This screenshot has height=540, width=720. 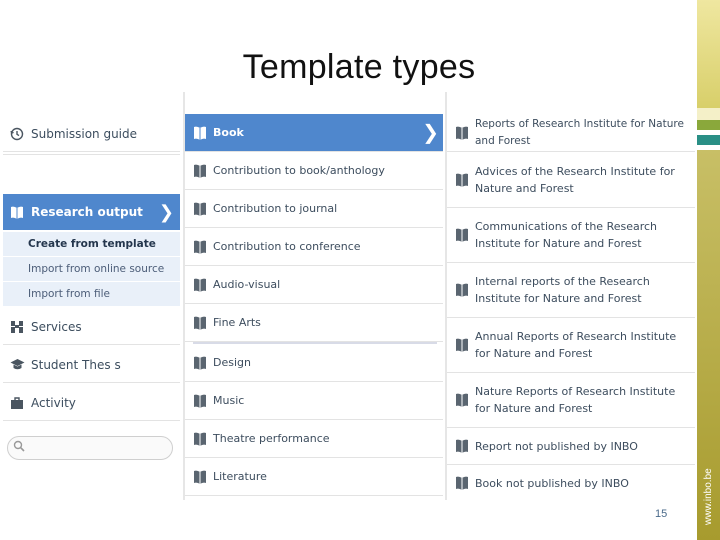 I want to click on band-stripe-teal, so click(x=708, y=140).